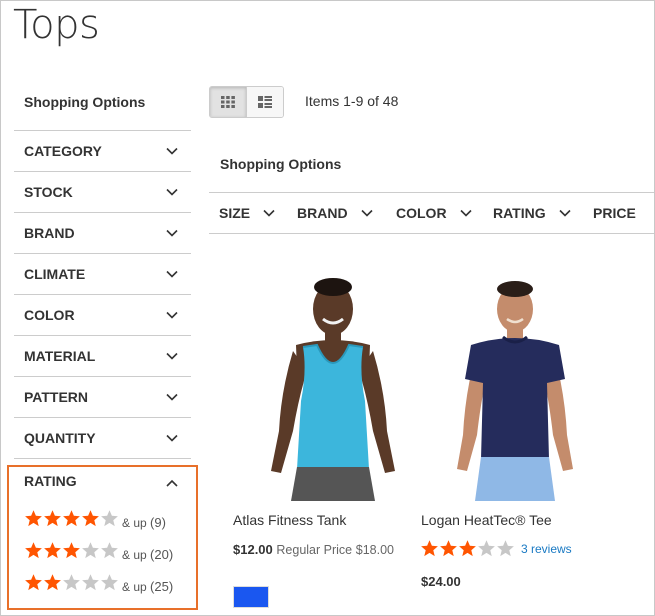 Image resolution: width=655 pixels, height=616 pixels. What do you see at coordinates (158, 522) in the screenshot?
I see `rating-count: (9)` at bounding box center [158, 522].